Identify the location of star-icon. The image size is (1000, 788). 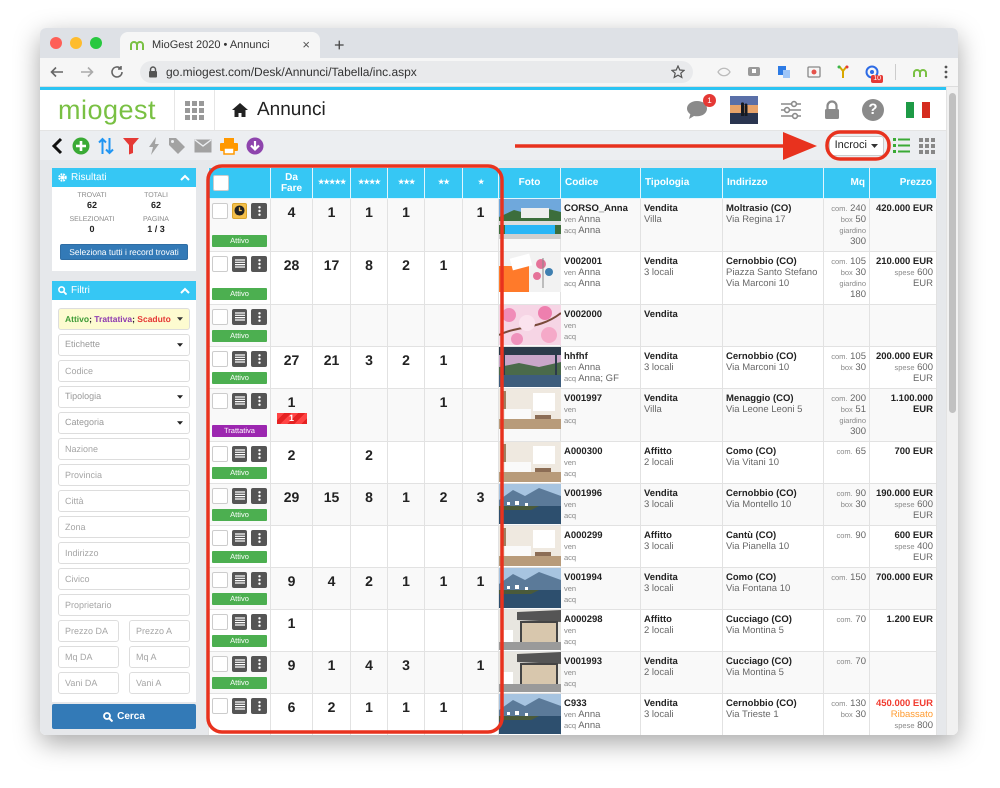
(678, 72).